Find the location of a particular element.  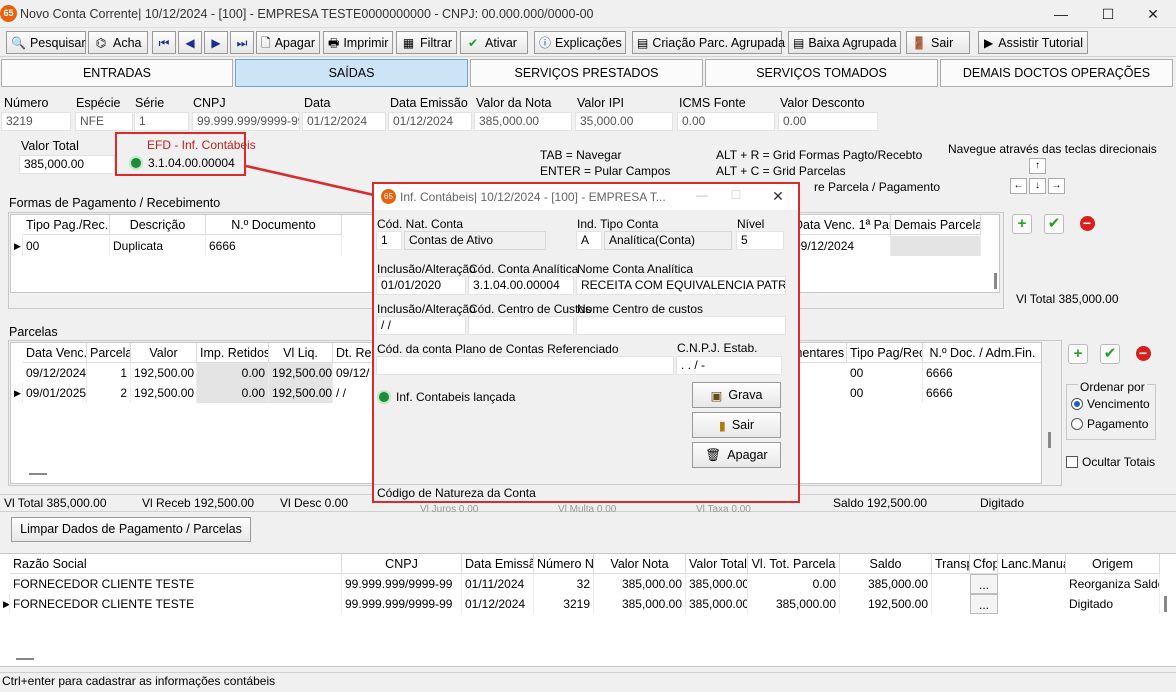

dlg-cod-nat-label: Cód. Nat. Conta is located at coordinates (420, 224).